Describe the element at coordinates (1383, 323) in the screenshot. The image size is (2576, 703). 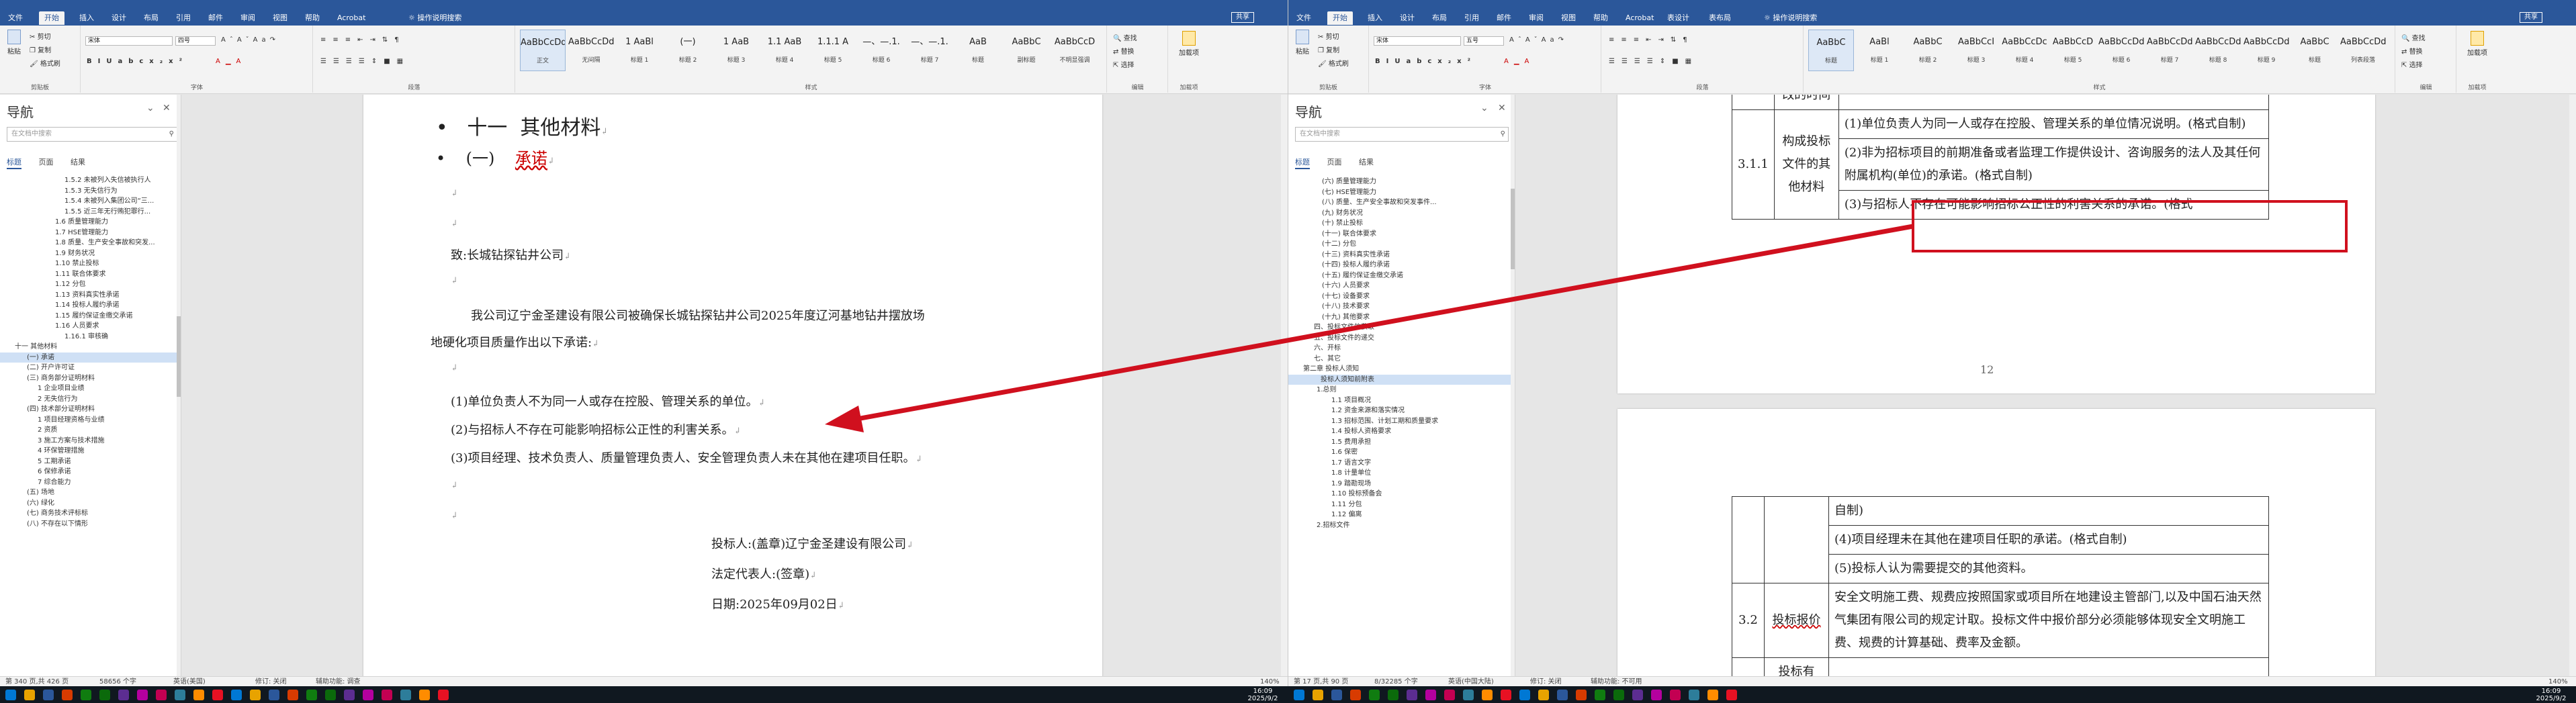
I see `annotation-arrow-line` at that location.